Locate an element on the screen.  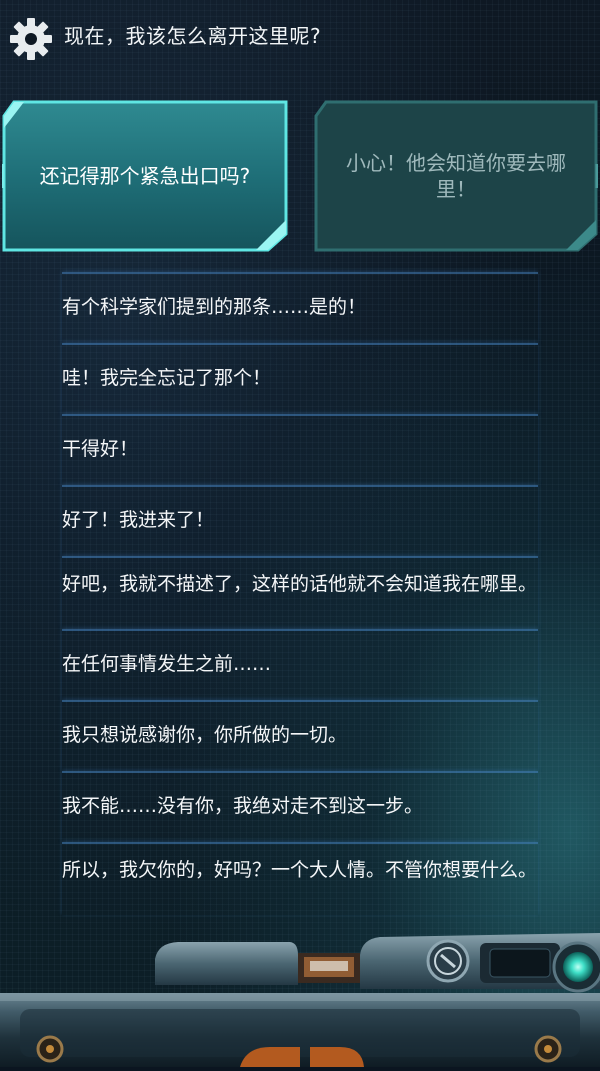
gear-icon is located at coordinates (31, 39).